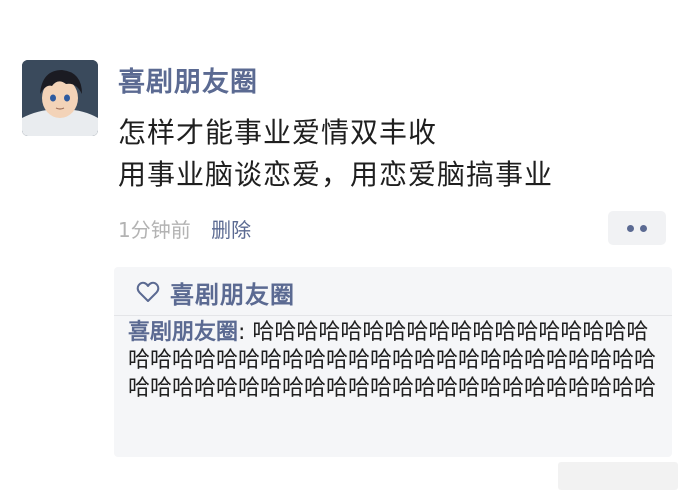  What do you see at coordinates (335, 154) in the screenshot?
I see `post-content: 怎样才能事业爱情双丰收 用事业脑谈恋爱，用恋爱脑搞事业` at bounding box center [335, 154].